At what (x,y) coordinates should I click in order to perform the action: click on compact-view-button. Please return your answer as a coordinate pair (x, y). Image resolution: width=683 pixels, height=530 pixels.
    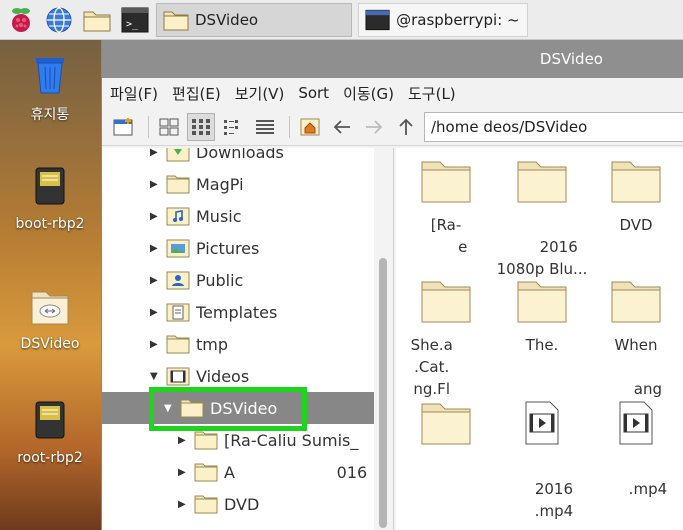
    Looking at the image, I should click on (233, 127).